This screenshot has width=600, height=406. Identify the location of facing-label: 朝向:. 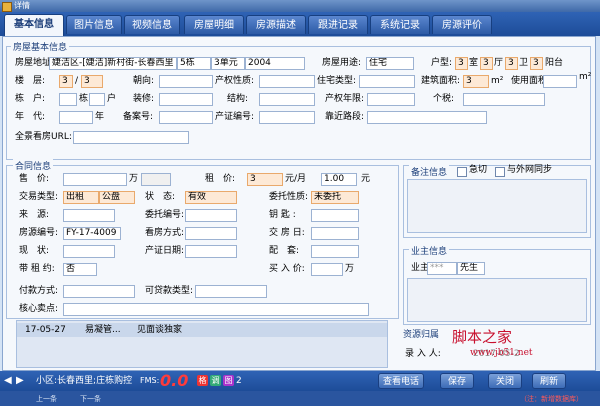
(144, 81).